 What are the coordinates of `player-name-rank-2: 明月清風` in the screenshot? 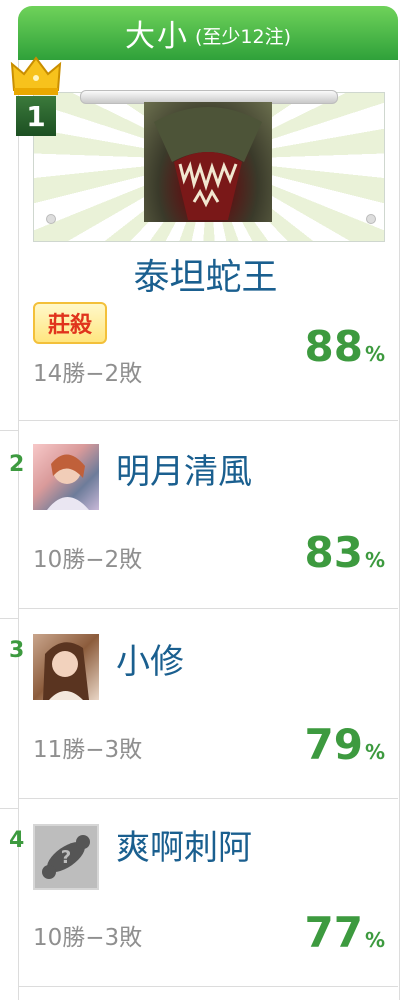 It's located at (184, 468).